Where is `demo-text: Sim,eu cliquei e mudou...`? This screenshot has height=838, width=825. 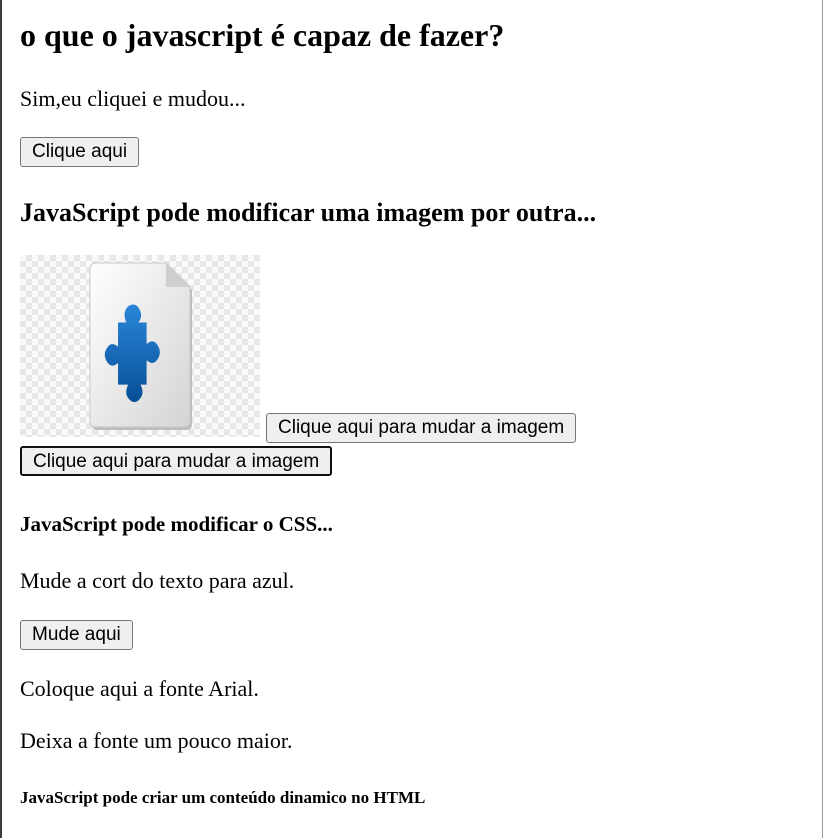
demo-text: Sim,eu cliquei e mudou... is located at coordinates (133, 98).